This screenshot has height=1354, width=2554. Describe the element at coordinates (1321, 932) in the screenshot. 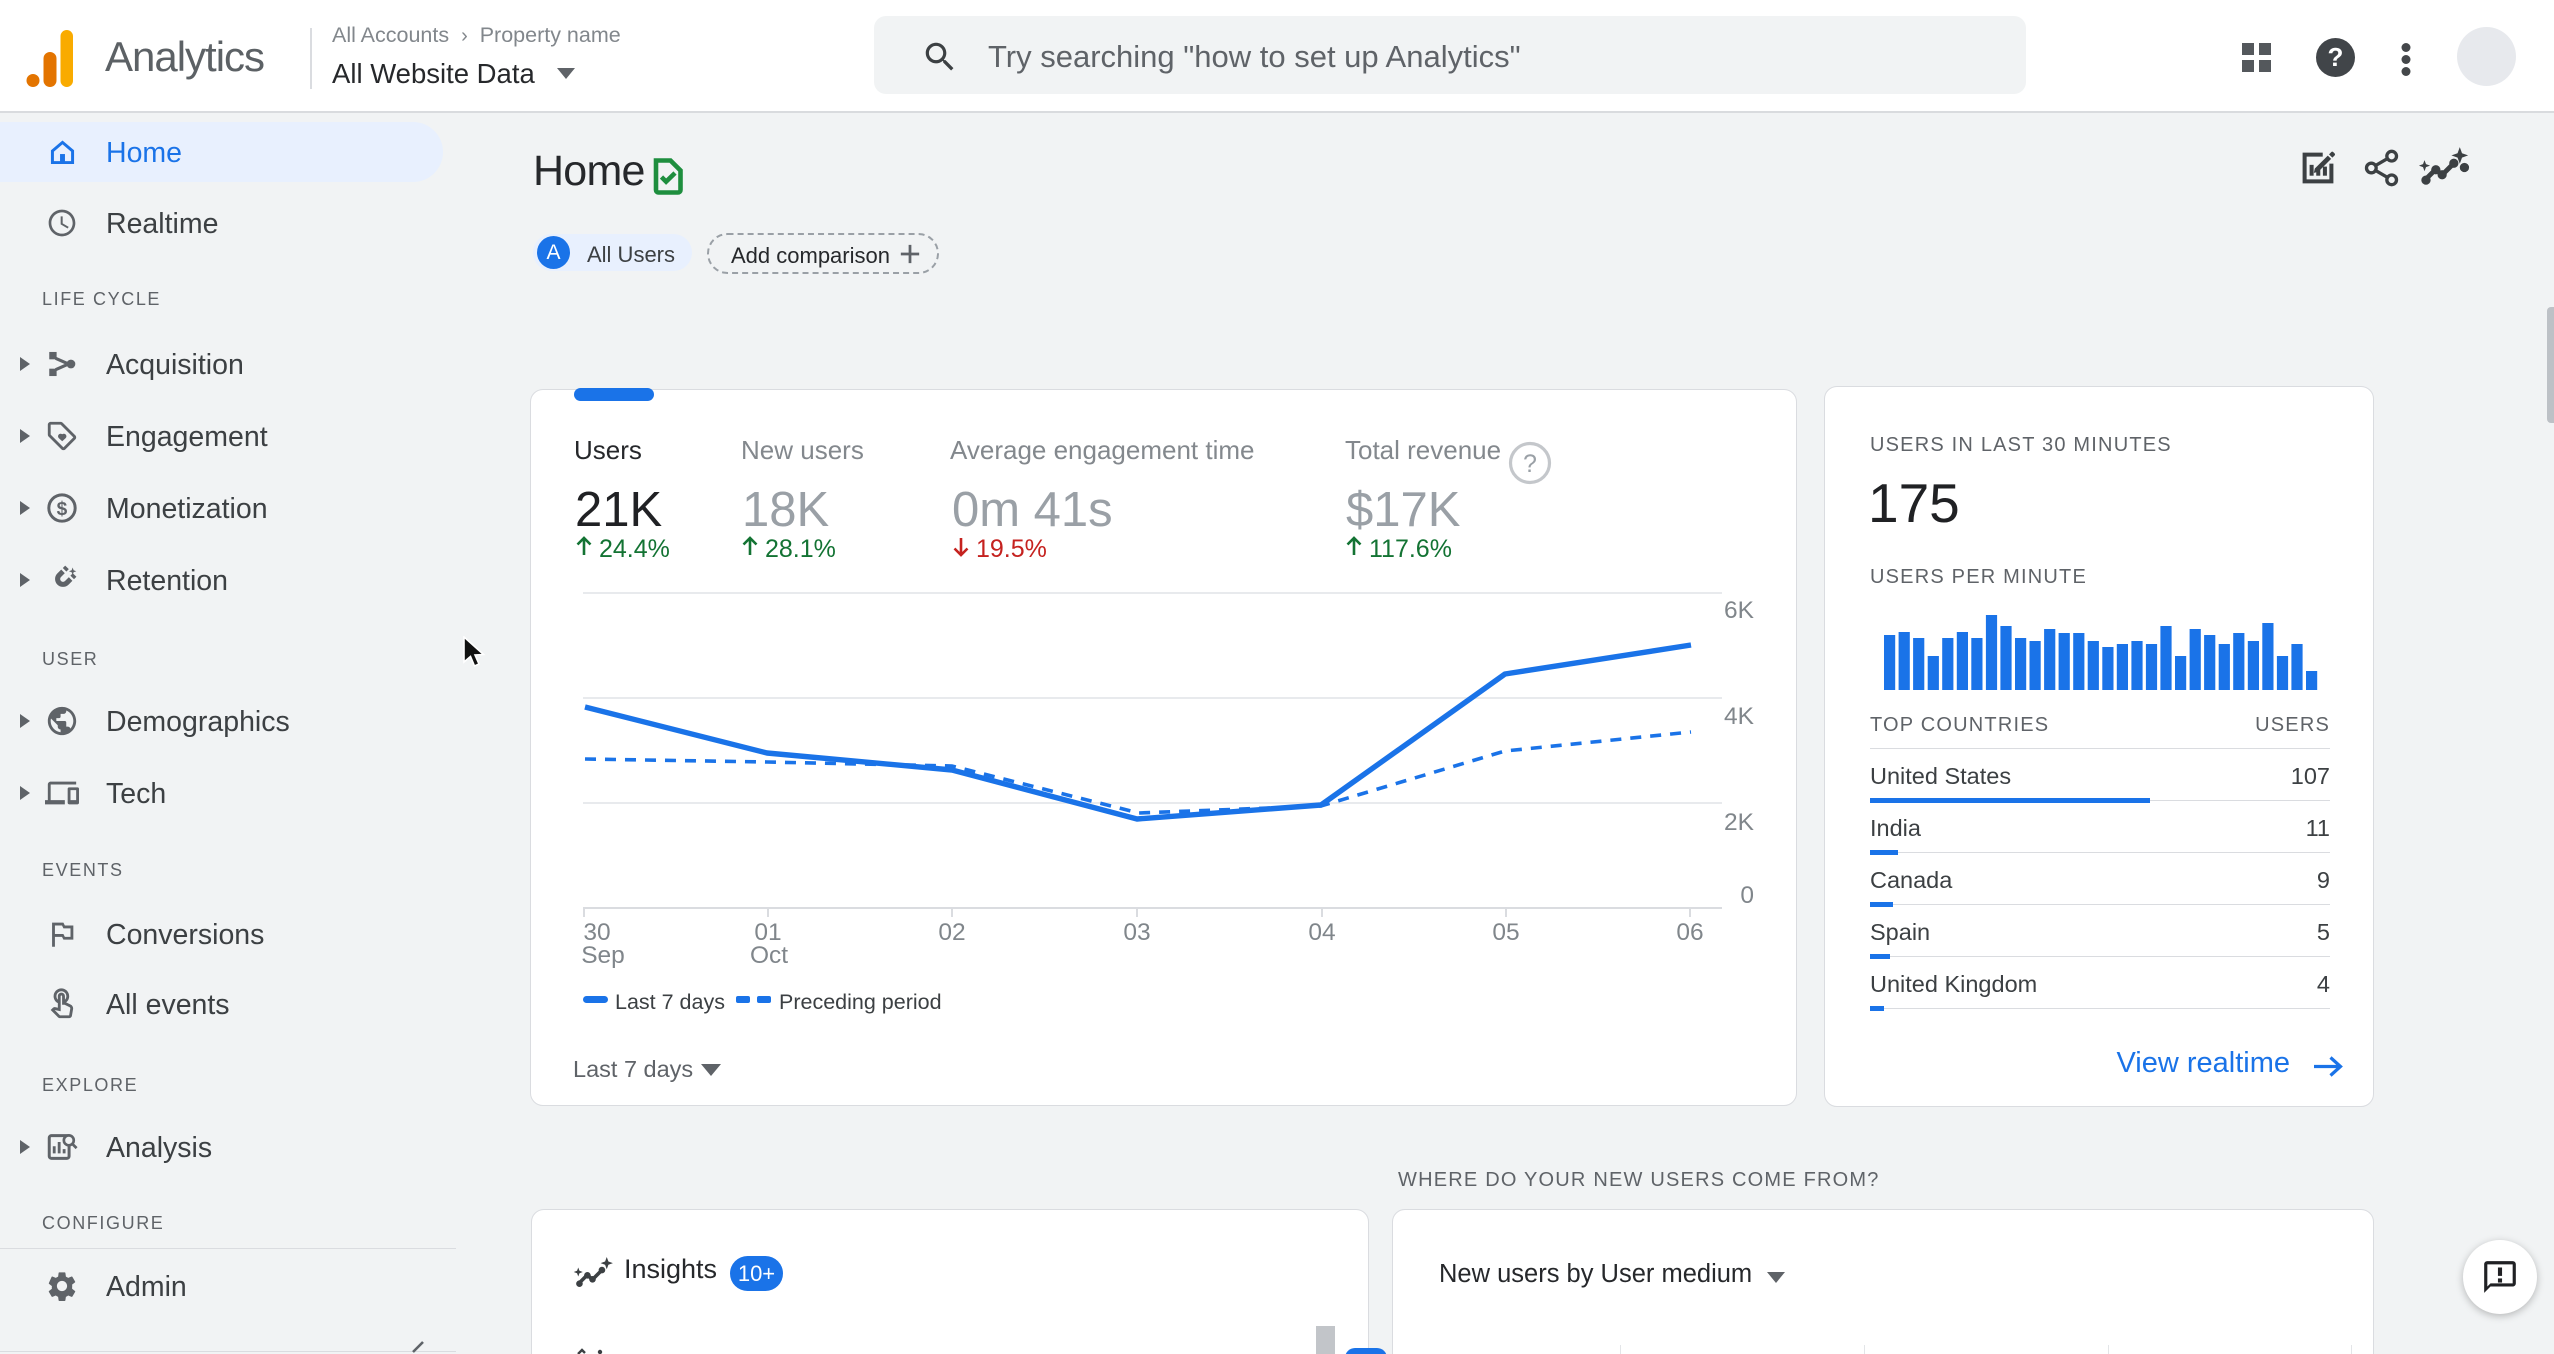

I see `svg-text: 04` at that location.